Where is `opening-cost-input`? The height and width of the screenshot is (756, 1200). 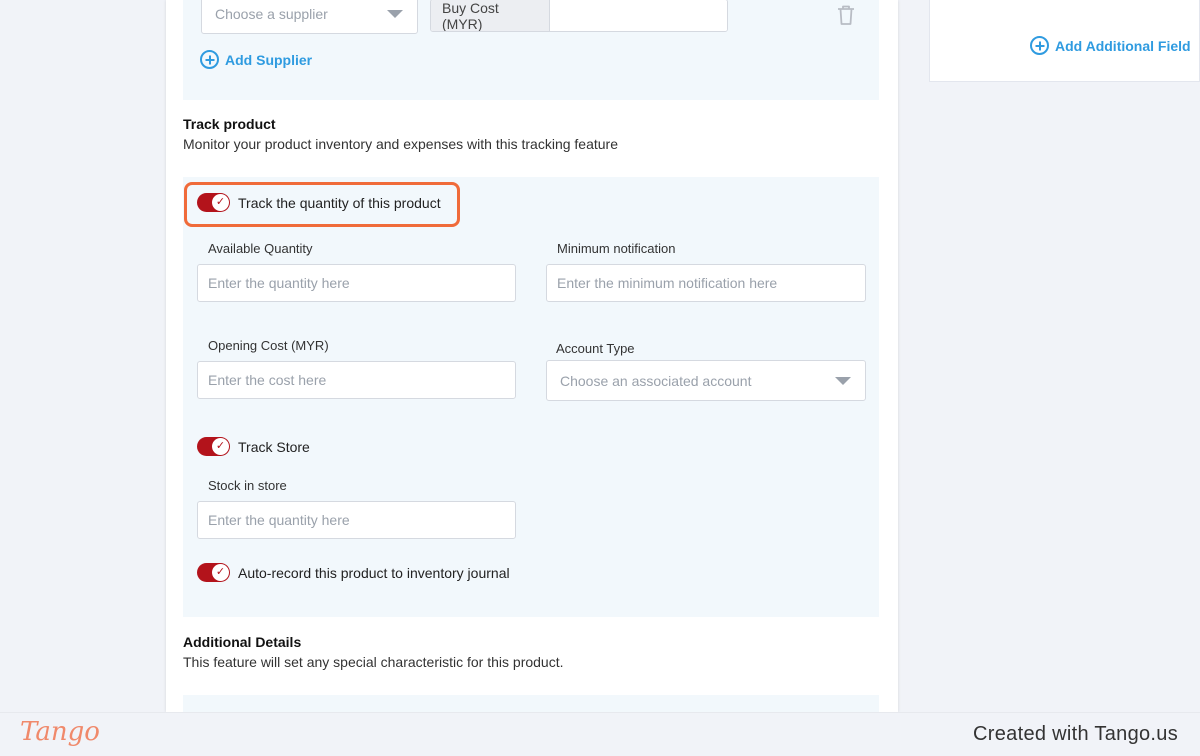 opening-cost-input is located at coordinates (356, 380).